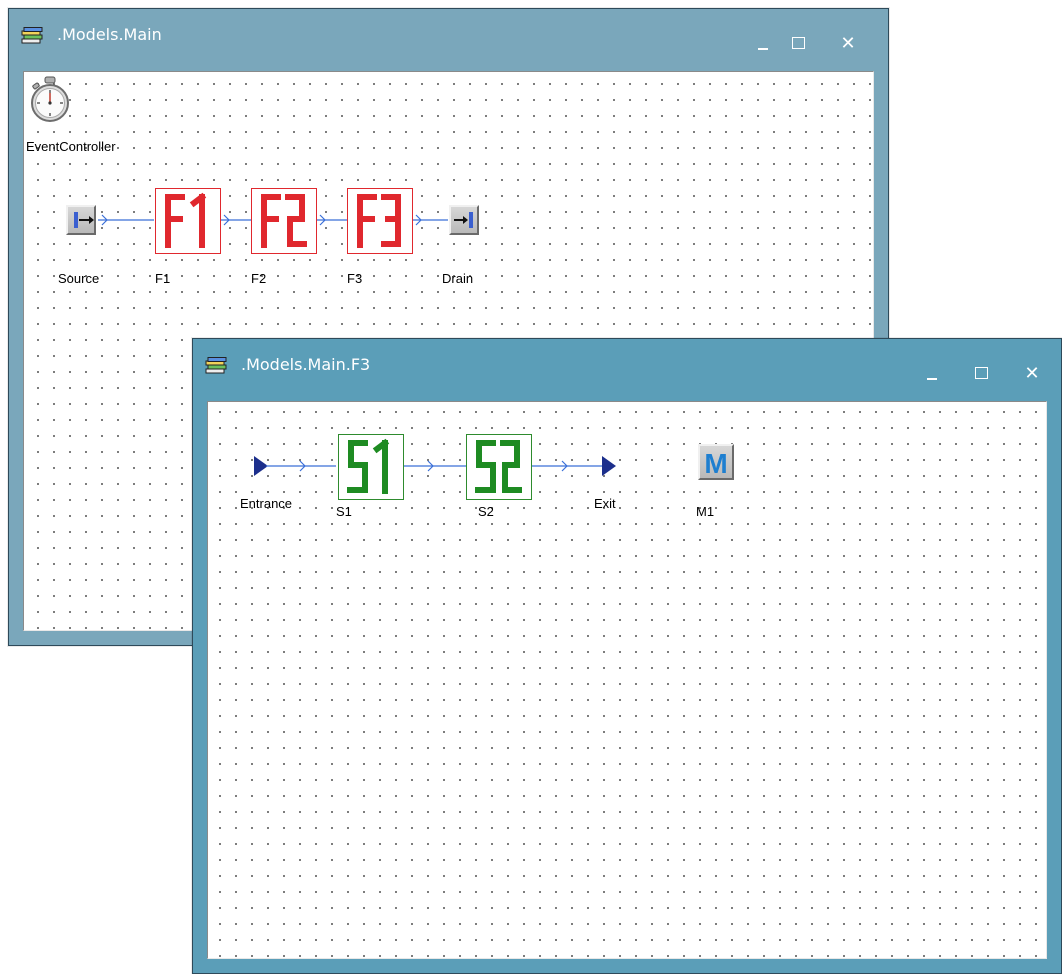  Describe the element at coordinates (605, 503) in the screenshot. I see `exit-label: Exit` at that location.